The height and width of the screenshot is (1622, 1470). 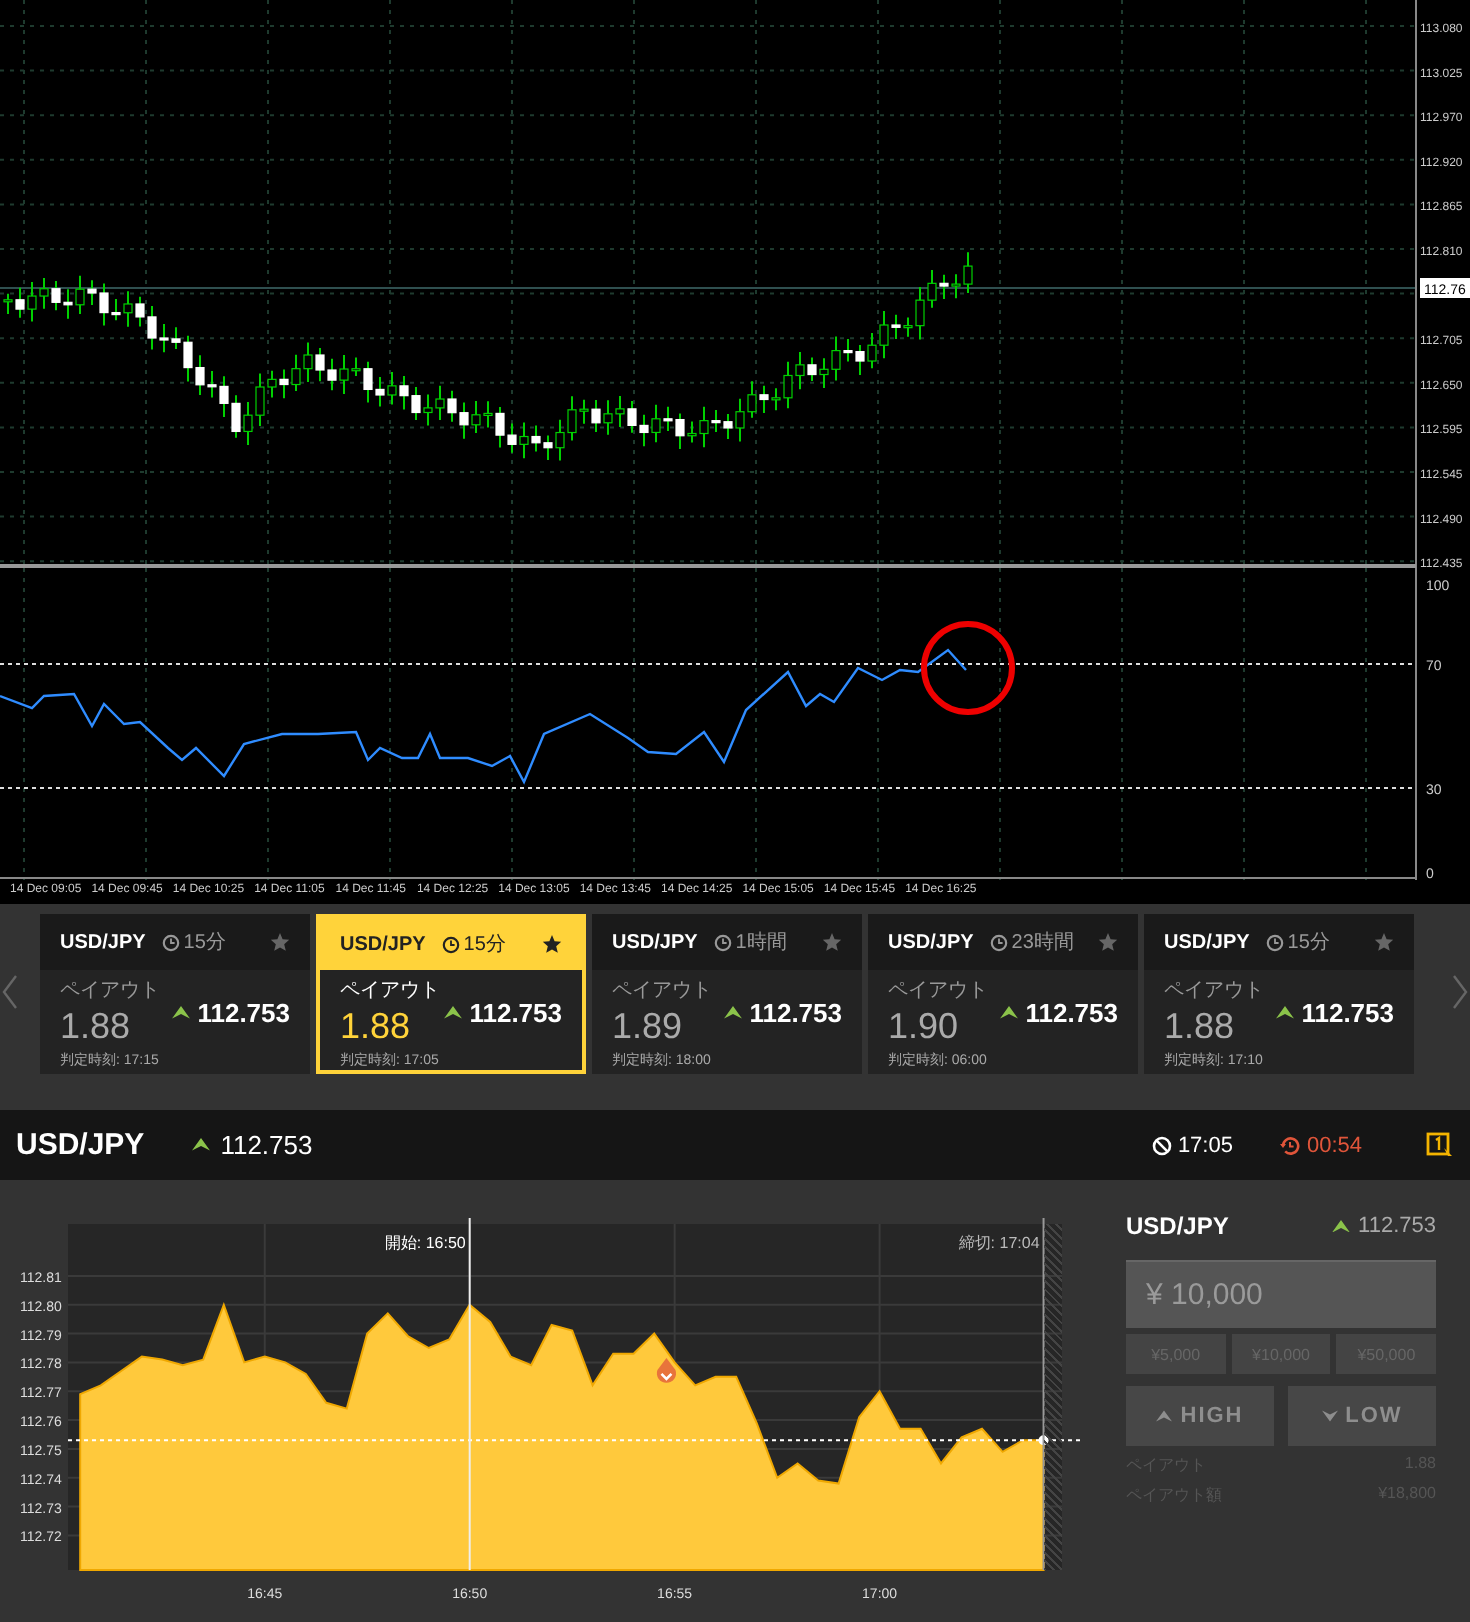 What do you see at coordinates (924, 1026) in the screenshot?
I see `payout-value: 1.90` at bounding box center [924, 1026].